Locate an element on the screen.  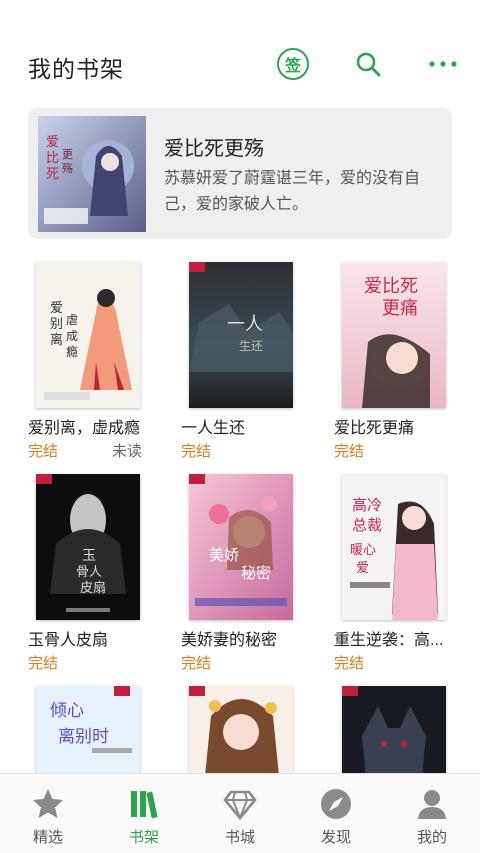
svg-text: 暖心 is located at coordinates (363, 550).